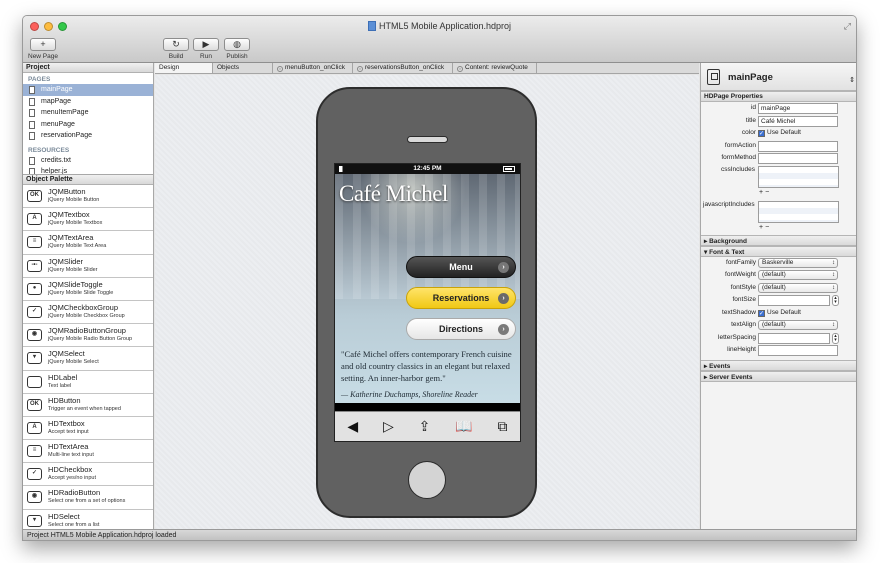  I want to click on lineheight-field, so click(798, 350).